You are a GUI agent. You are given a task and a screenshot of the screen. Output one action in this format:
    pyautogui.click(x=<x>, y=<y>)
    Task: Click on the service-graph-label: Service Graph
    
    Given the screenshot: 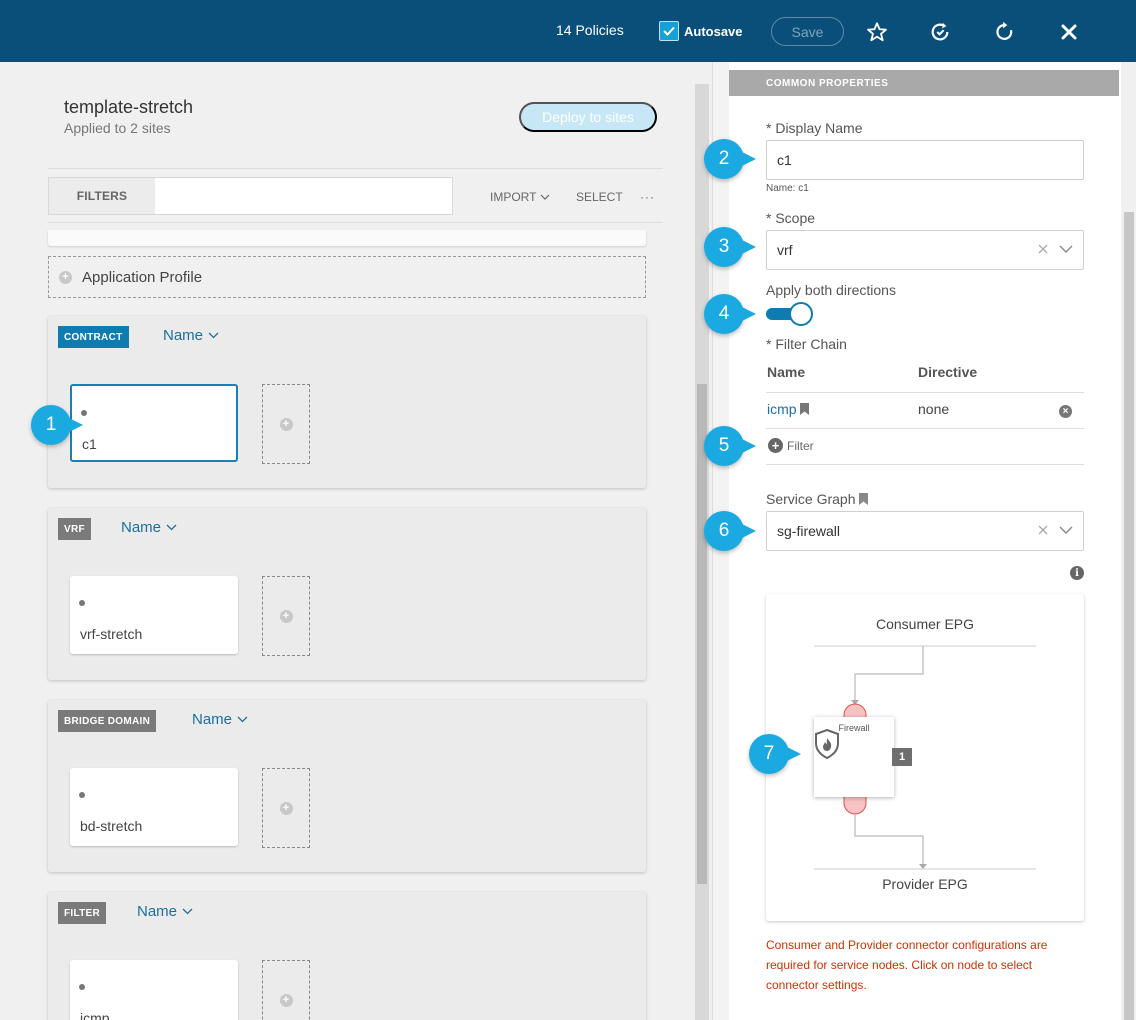 What is the action you would take?
    pyautogui.click(x=817, y=499)
    